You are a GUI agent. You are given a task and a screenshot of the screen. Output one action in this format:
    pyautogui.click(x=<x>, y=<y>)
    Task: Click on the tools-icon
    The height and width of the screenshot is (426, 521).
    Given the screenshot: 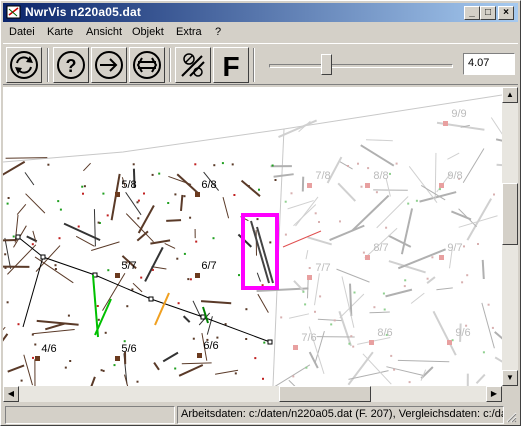 What is the action you would take?
    pyautogui.click(x=193, y=65)
    